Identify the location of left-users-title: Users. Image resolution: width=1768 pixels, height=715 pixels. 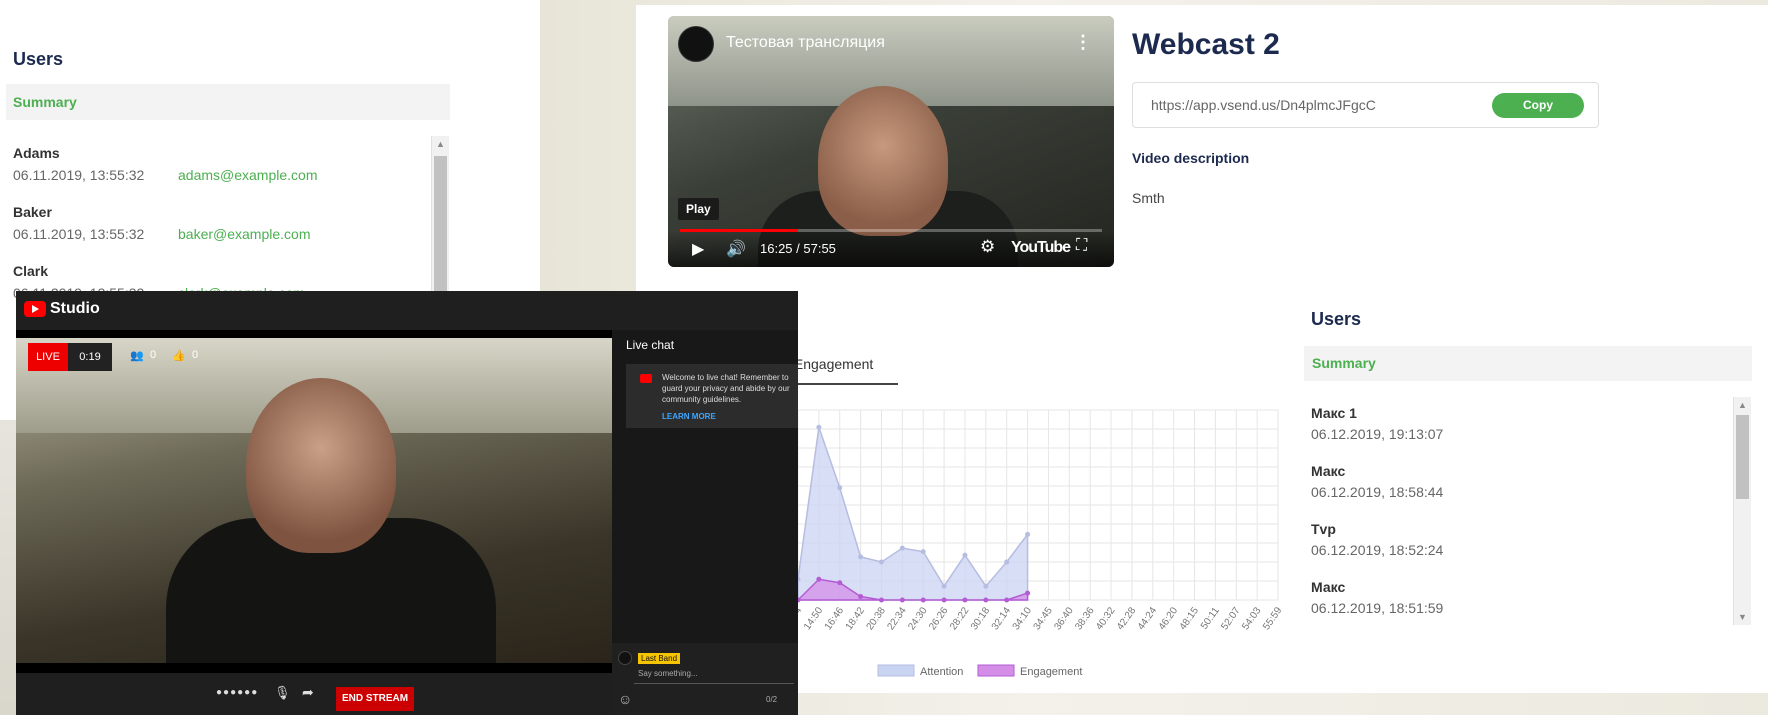
(38, 59).